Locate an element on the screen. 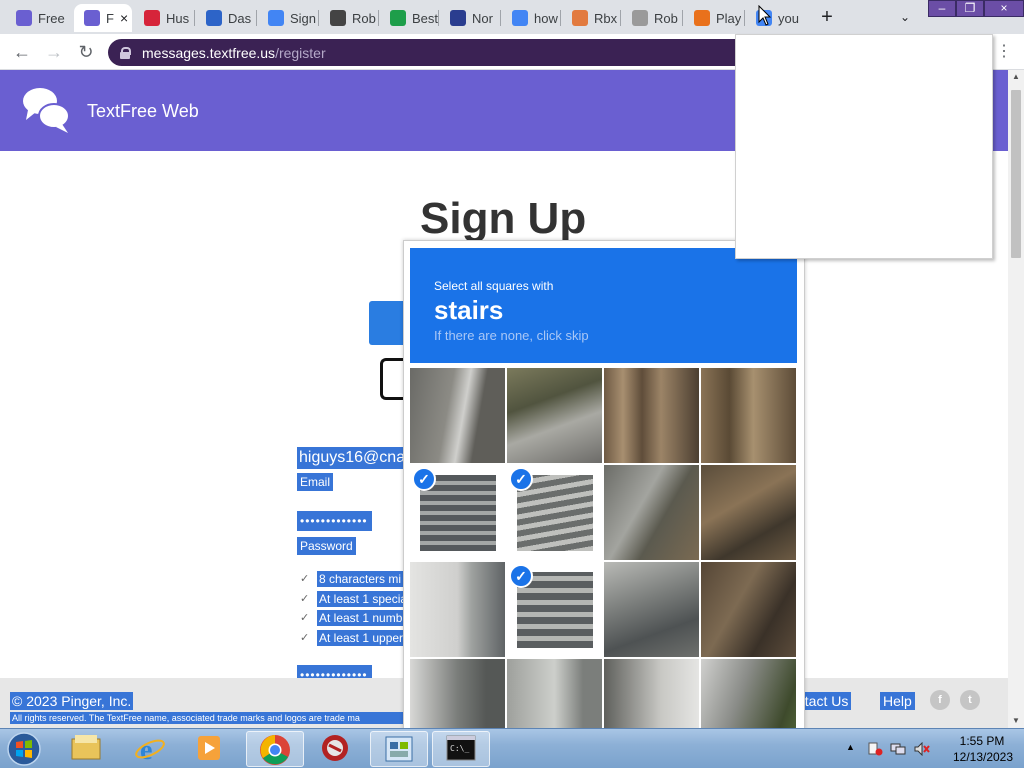 This screenshot has width=1024, height=768. volume-muted-icon is located at coordinates (922, 749).